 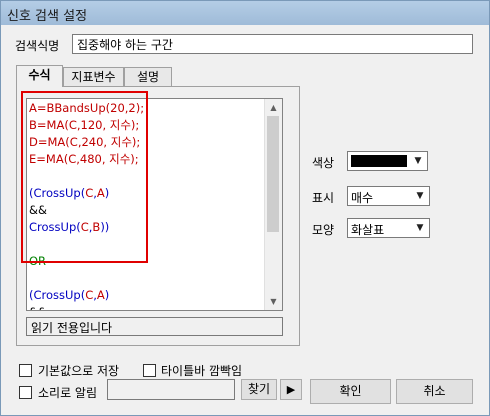 I want to click on scroll-up-icon: ▲, so click(x=273, y=107).